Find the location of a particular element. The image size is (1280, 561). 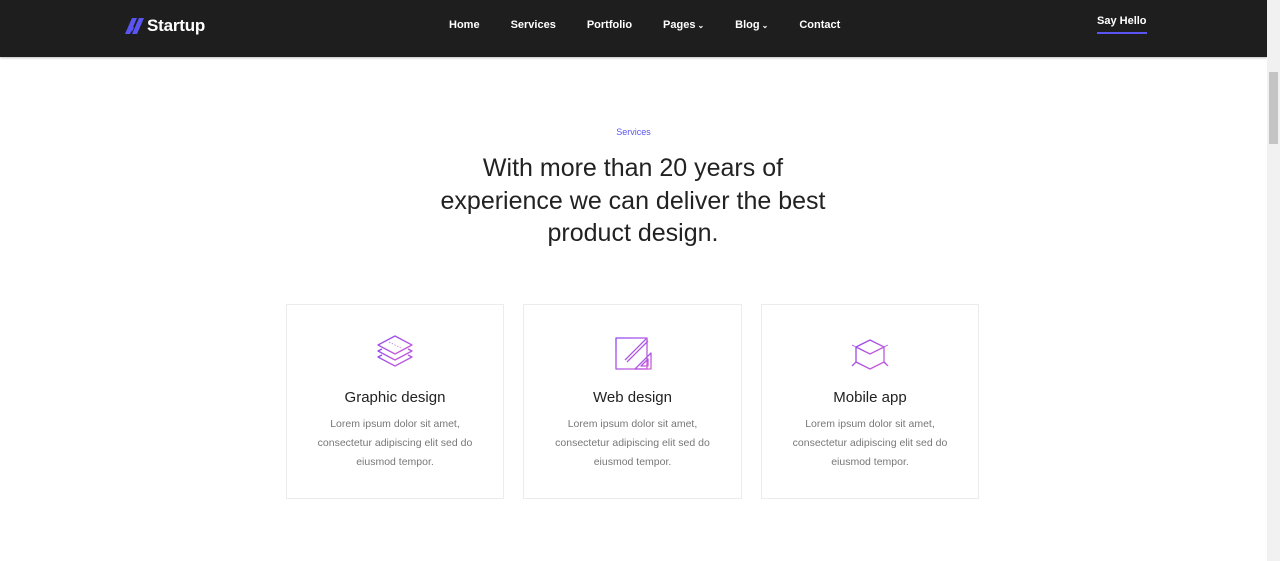

nav-item-contact: Contact is located at coordinates (819, 25).